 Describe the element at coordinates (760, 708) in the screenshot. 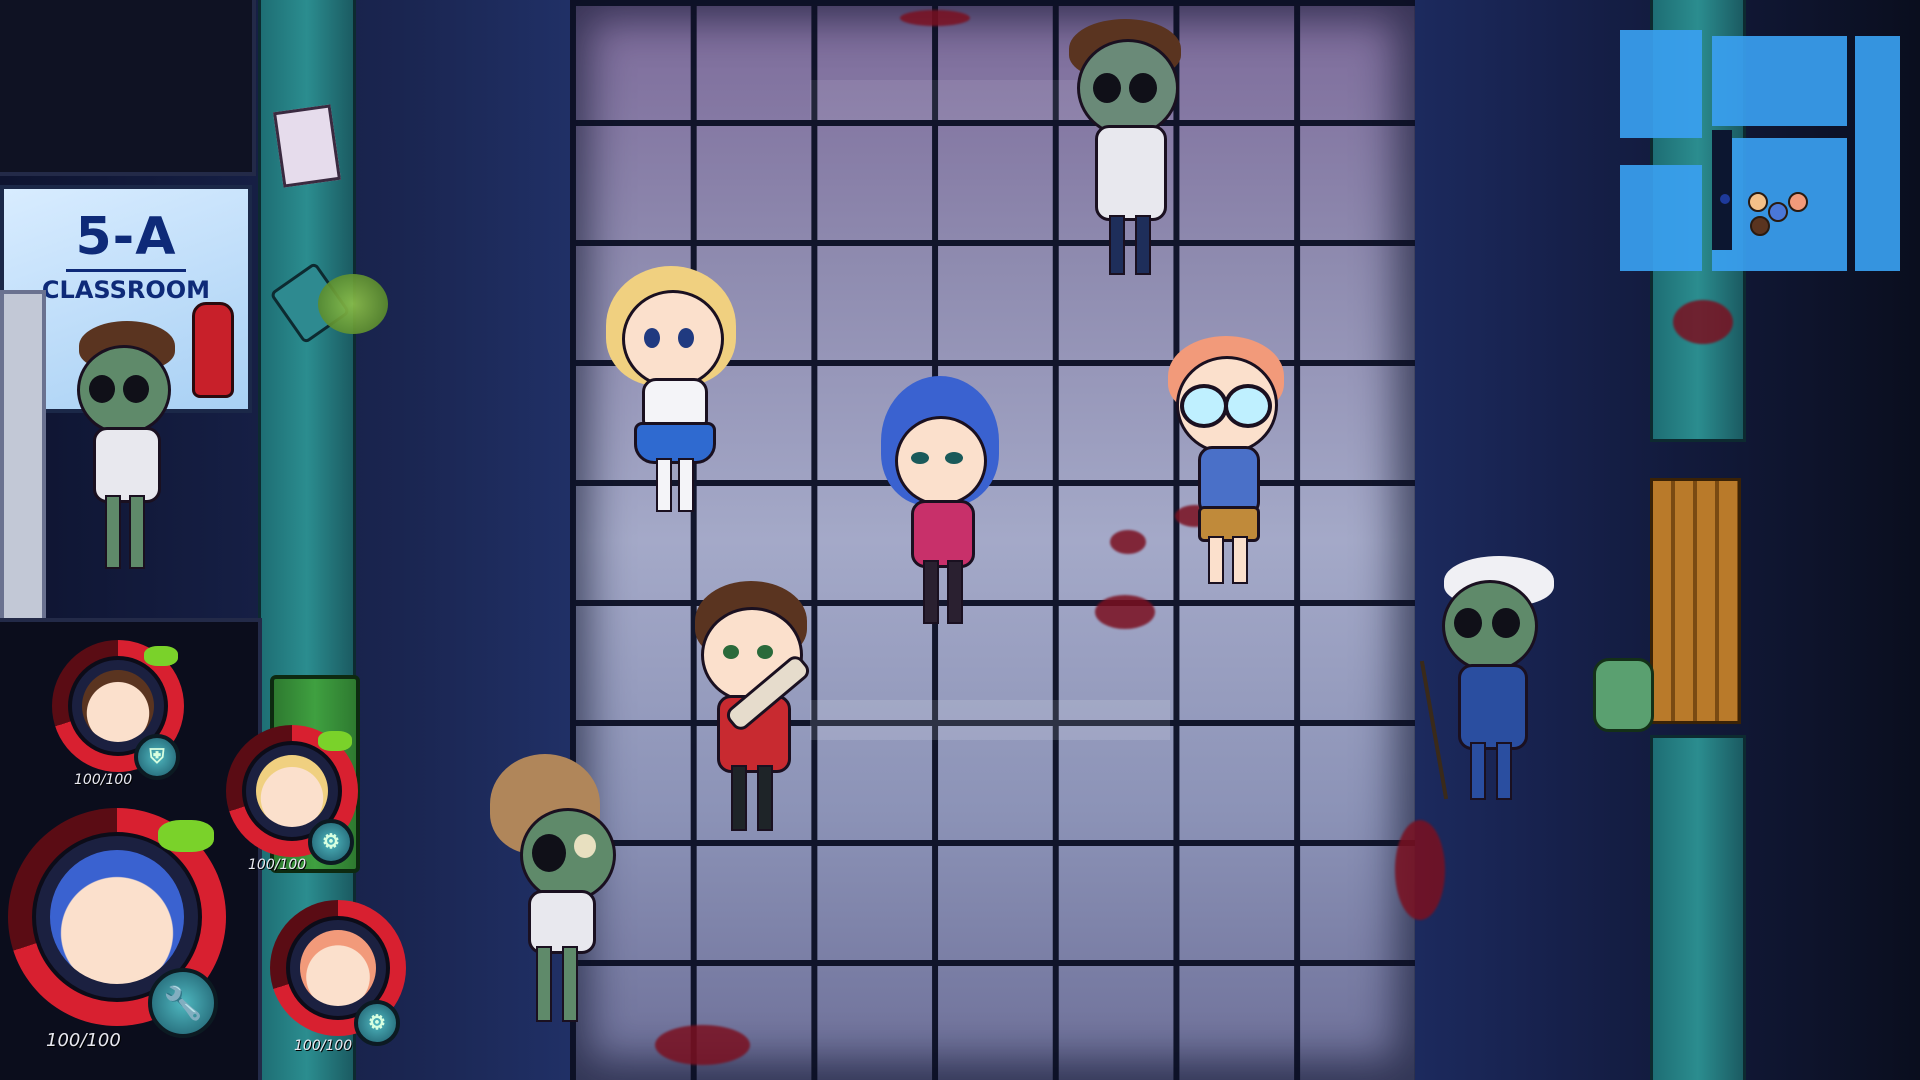

I see `brown-hair-boy-character` at that location.